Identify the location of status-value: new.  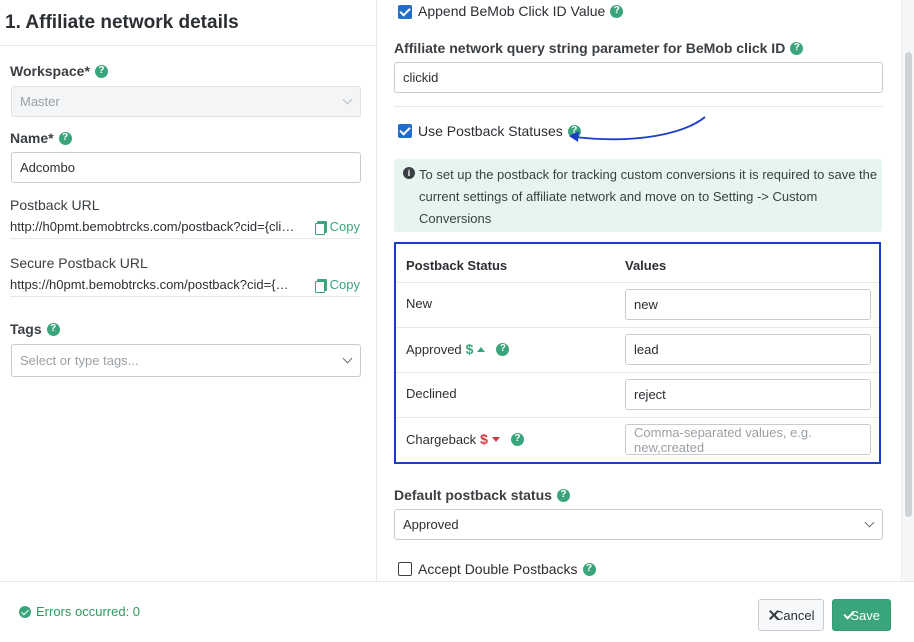
(646, 304).